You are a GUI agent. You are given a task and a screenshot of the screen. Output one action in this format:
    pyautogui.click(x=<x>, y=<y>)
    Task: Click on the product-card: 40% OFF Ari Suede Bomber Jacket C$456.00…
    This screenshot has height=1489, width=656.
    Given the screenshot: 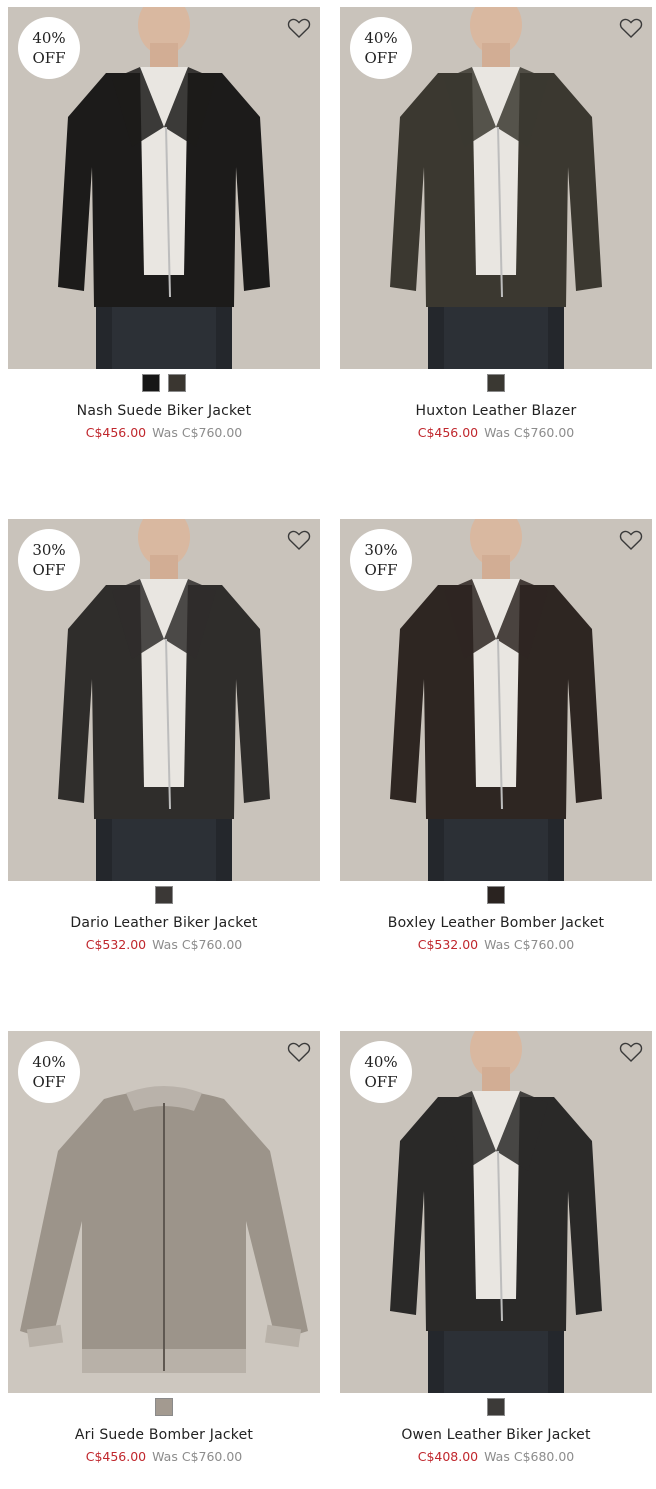 What is the action you would take?
    pyautogui.click(x=164, y=1247)
    